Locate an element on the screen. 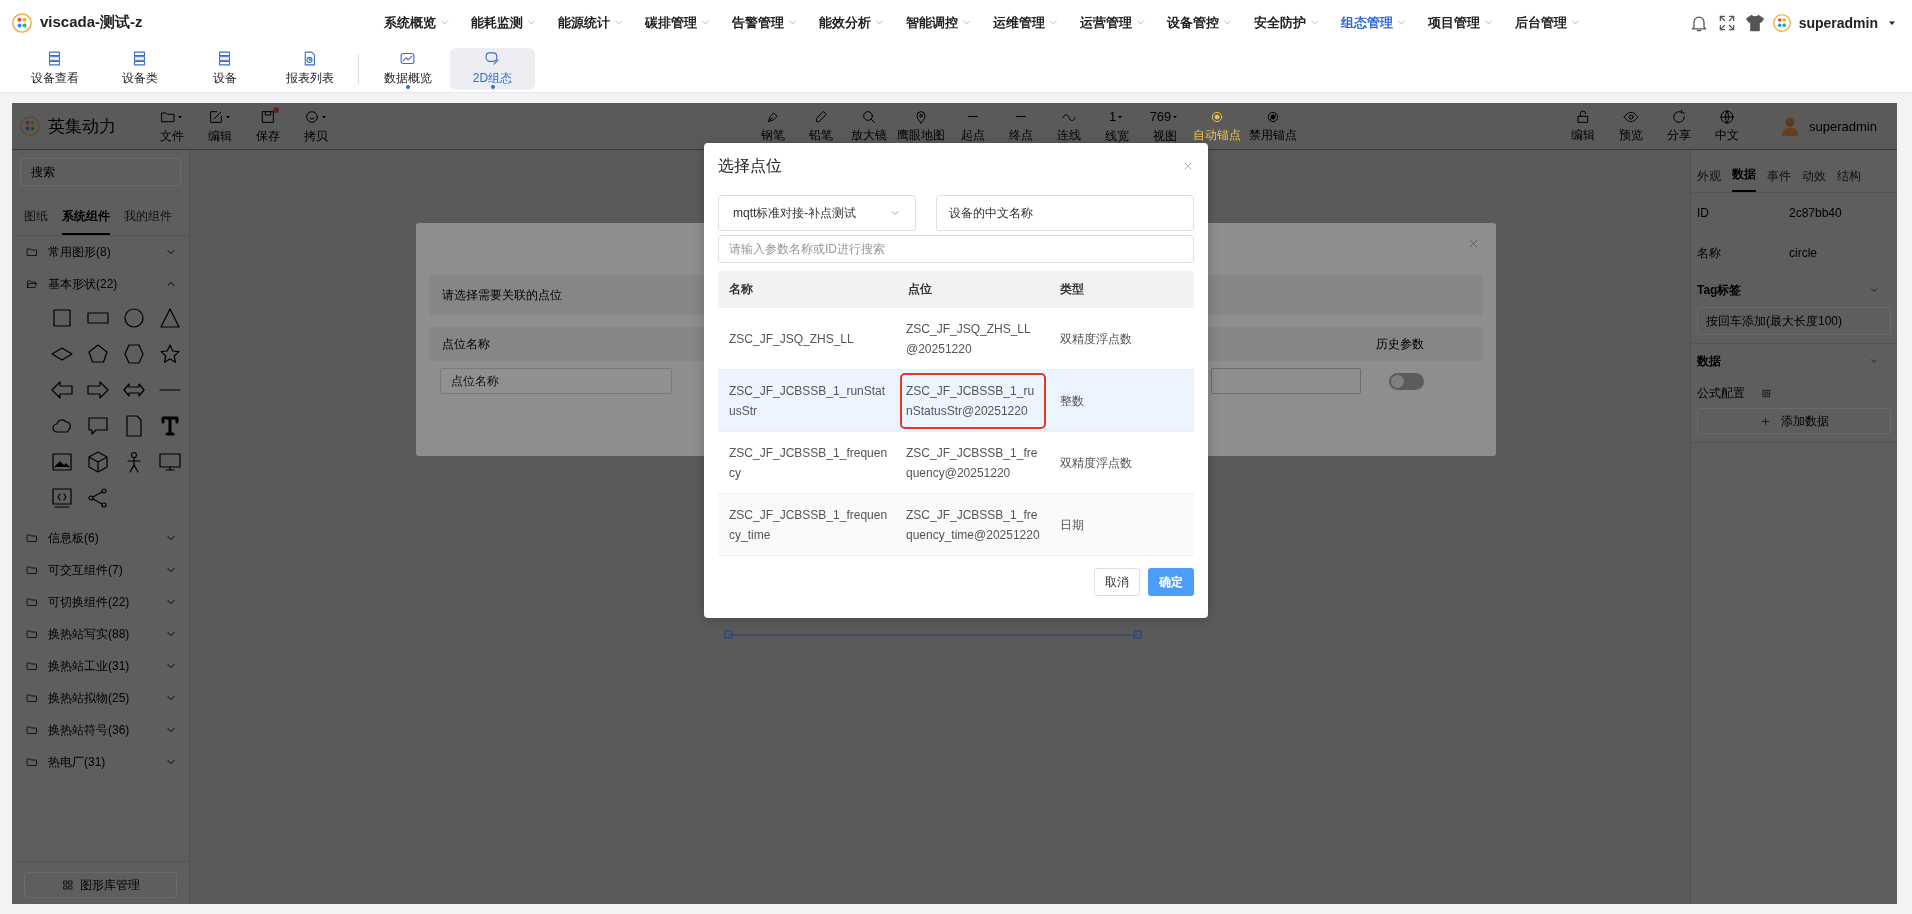 This screenshot has width=1912, height=914. page-tab: 数据概览 is located at coordinates (407, 68).